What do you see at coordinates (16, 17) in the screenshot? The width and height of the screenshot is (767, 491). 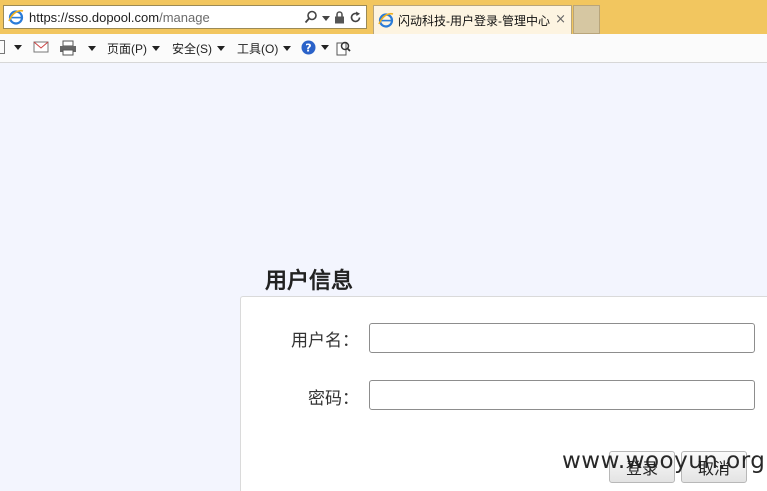 I see `ie-logo-icon` at bounding box center [16, 17].